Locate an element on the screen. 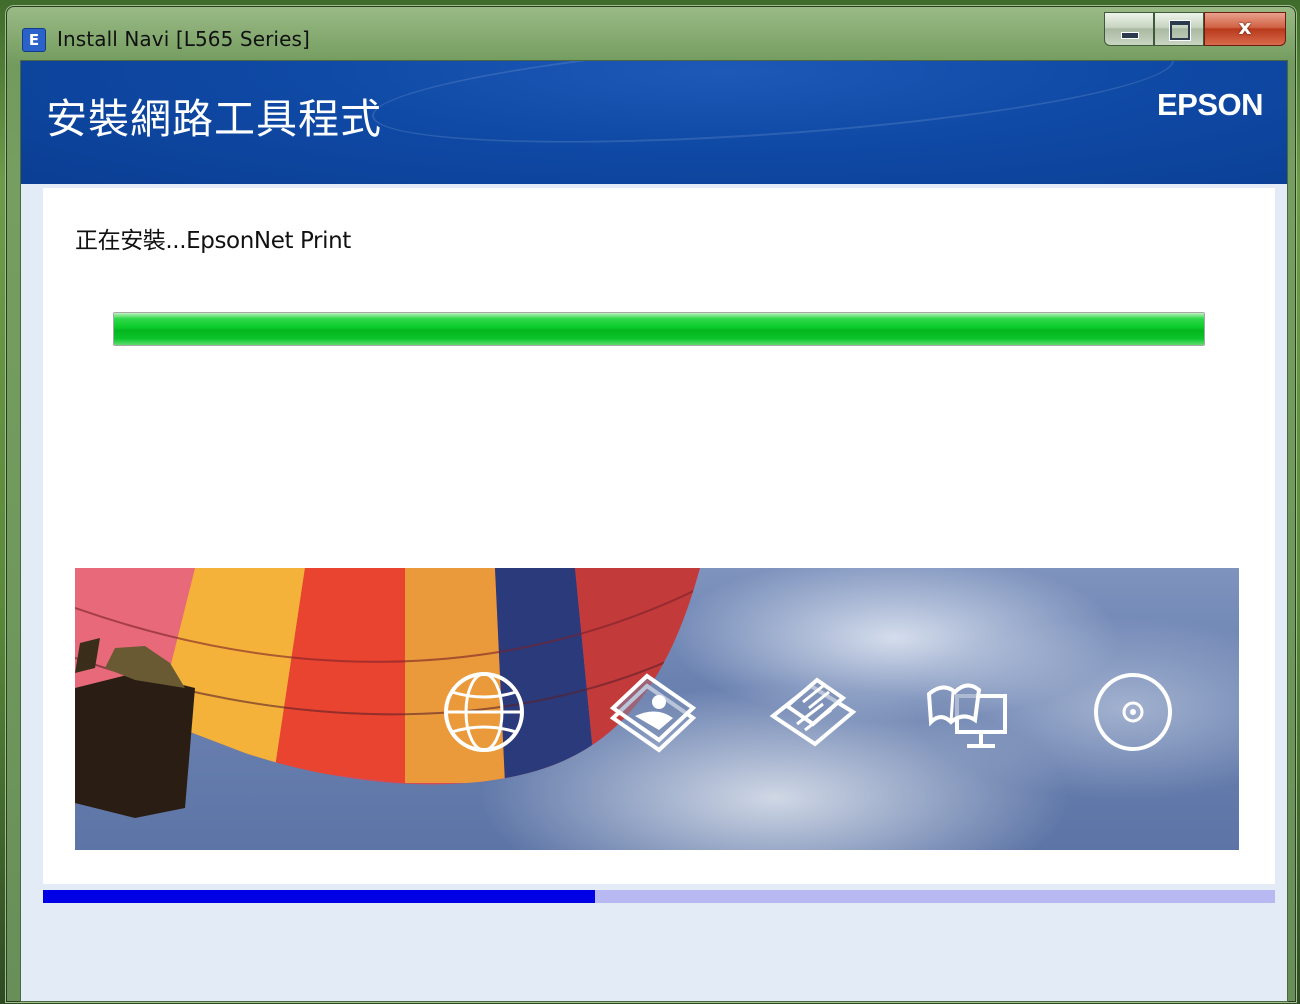  disc-icon is located at coordinates (1133, 712).